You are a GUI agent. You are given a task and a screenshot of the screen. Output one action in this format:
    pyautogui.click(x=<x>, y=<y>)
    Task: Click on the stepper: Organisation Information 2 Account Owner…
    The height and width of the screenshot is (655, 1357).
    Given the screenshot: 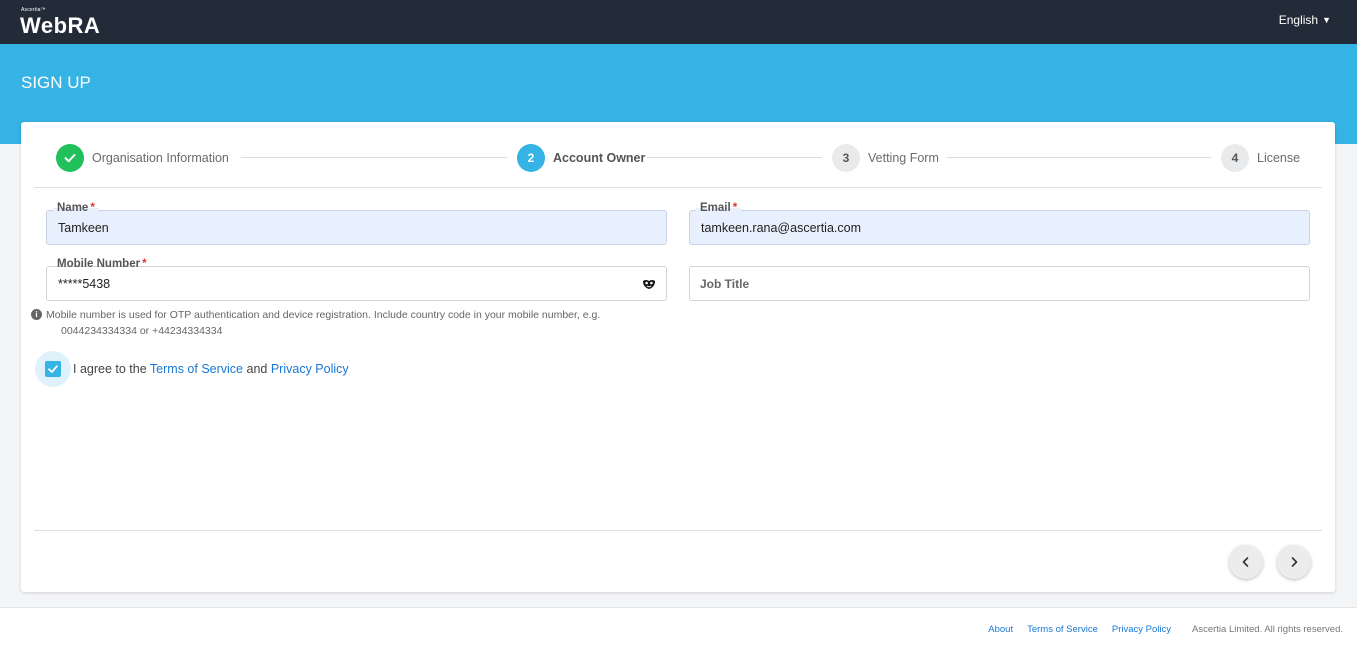 What is the action you would take?
    pyautogui.click(x=678, y=155)
    